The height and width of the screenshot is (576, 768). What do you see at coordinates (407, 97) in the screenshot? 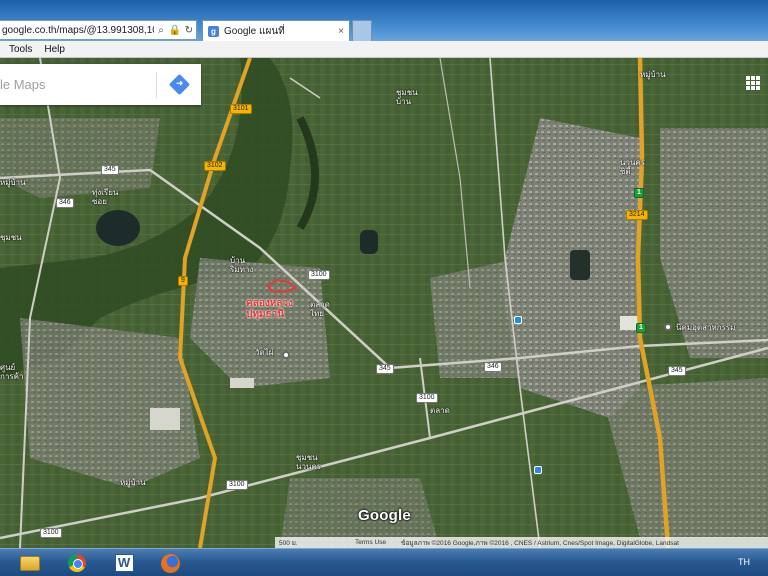
I see `place-label: ชุมชน บ้าน` at bounding box center [407, 97].